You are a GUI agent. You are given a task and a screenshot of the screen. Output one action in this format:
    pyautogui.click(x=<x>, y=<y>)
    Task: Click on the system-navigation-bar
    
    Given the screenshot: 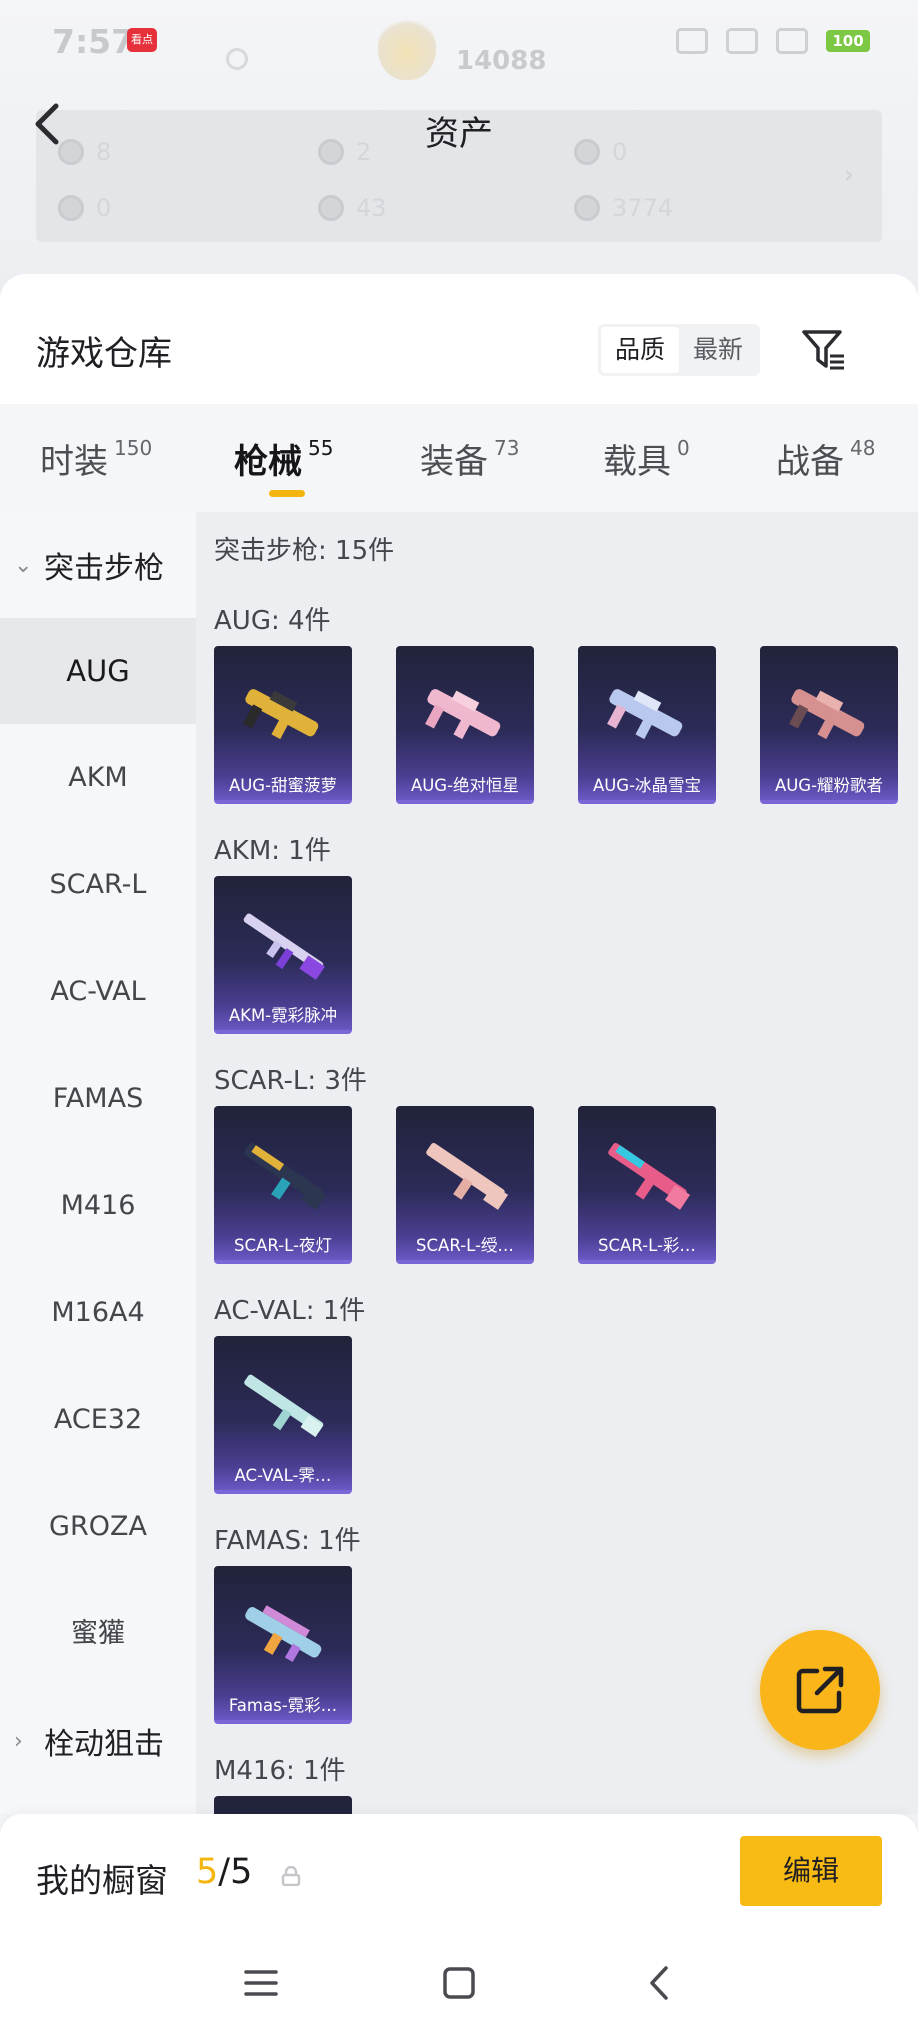 What is the action you would take?
    pyautogui.click(x=459, y=1987)
    